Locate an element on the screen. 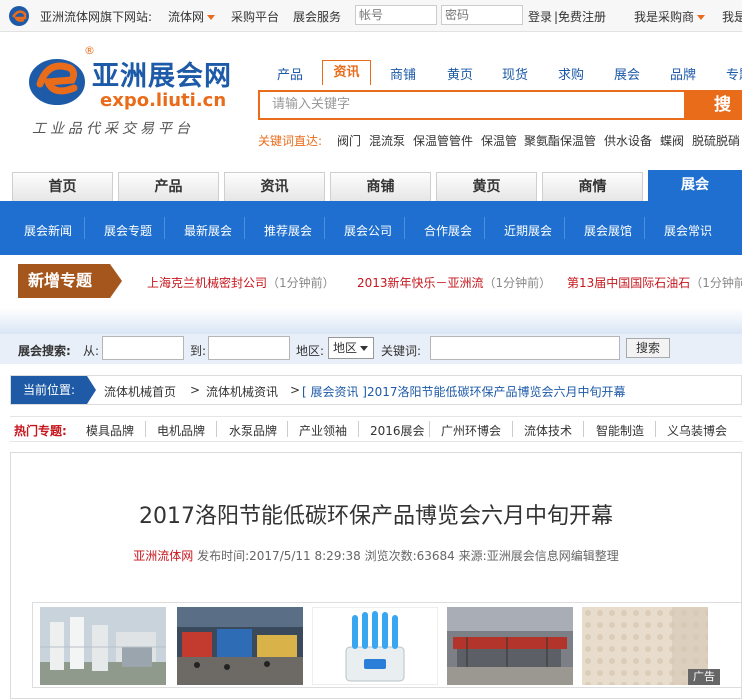 The image size is (742, 699). subnav-expo-news: 展会新闻 is located at coordinates (48, 230).